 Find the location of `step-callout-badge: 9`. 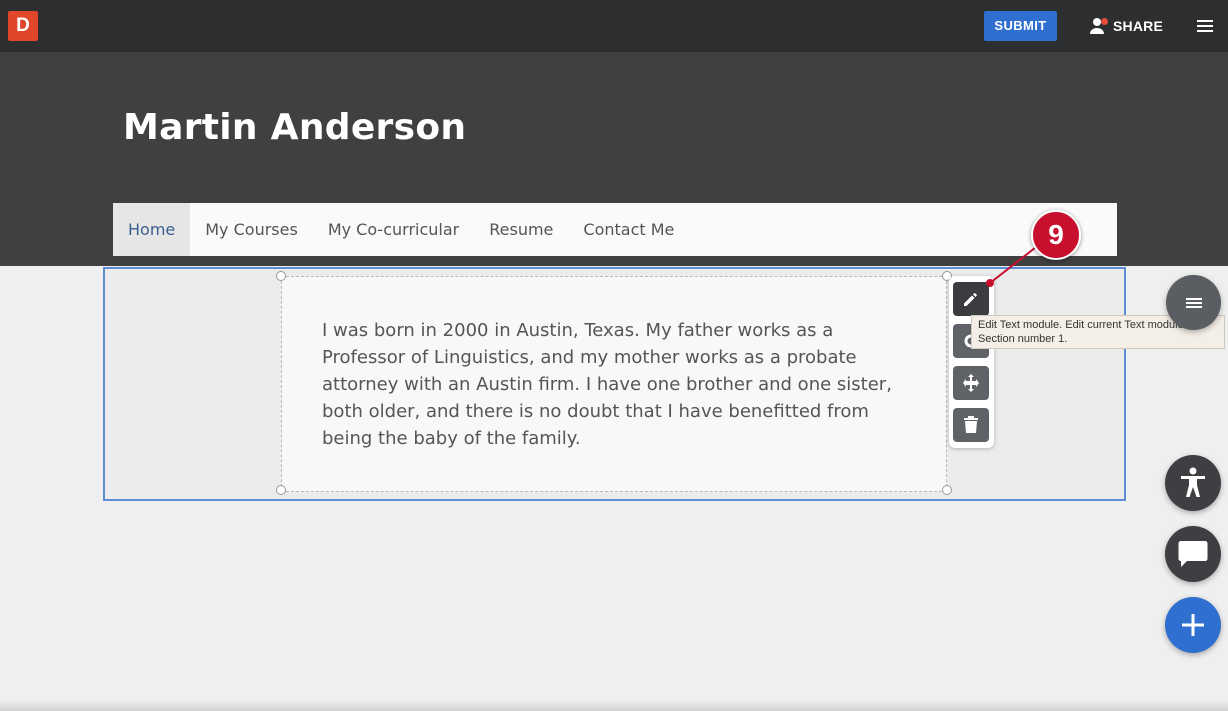

step-callout-badge: 9 is located at coordinates (1056, 235).